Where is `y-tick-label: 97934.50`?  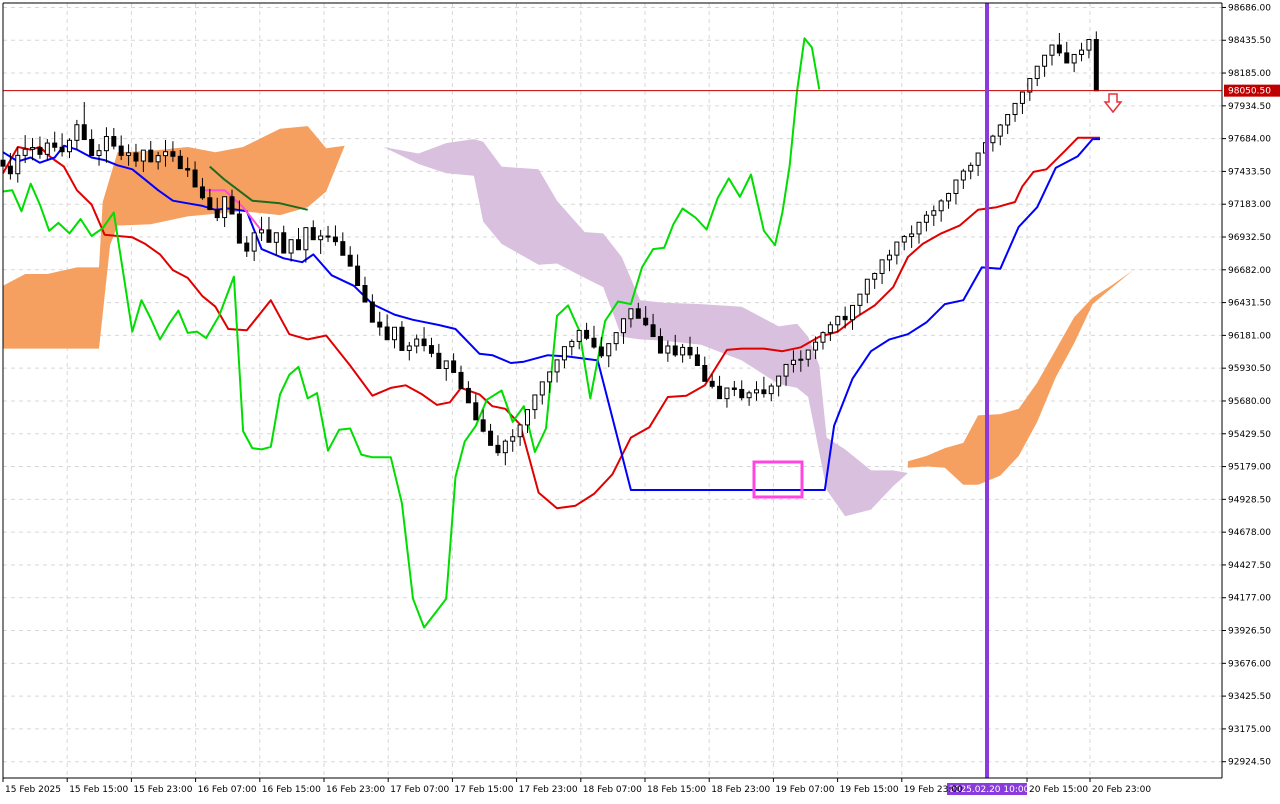 y-tick-label: 97934.50 is located at coordinates (1249, 107).